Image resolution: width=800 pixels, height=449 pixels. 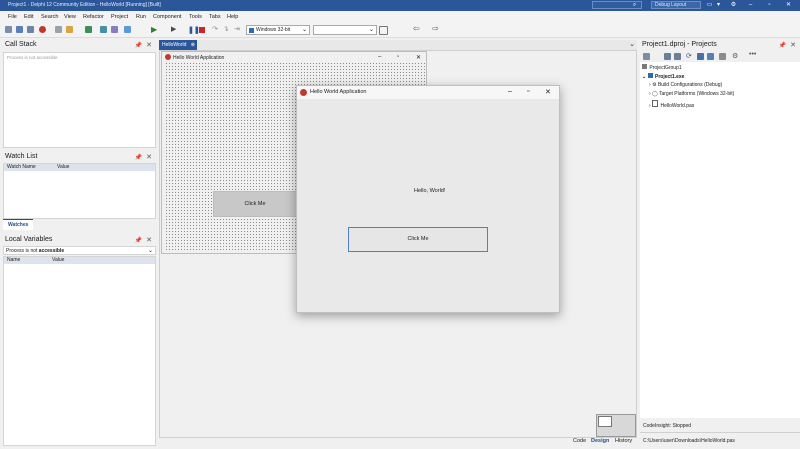 I want to click on menu-tabs: Tabs, so click(x=215, y=17).